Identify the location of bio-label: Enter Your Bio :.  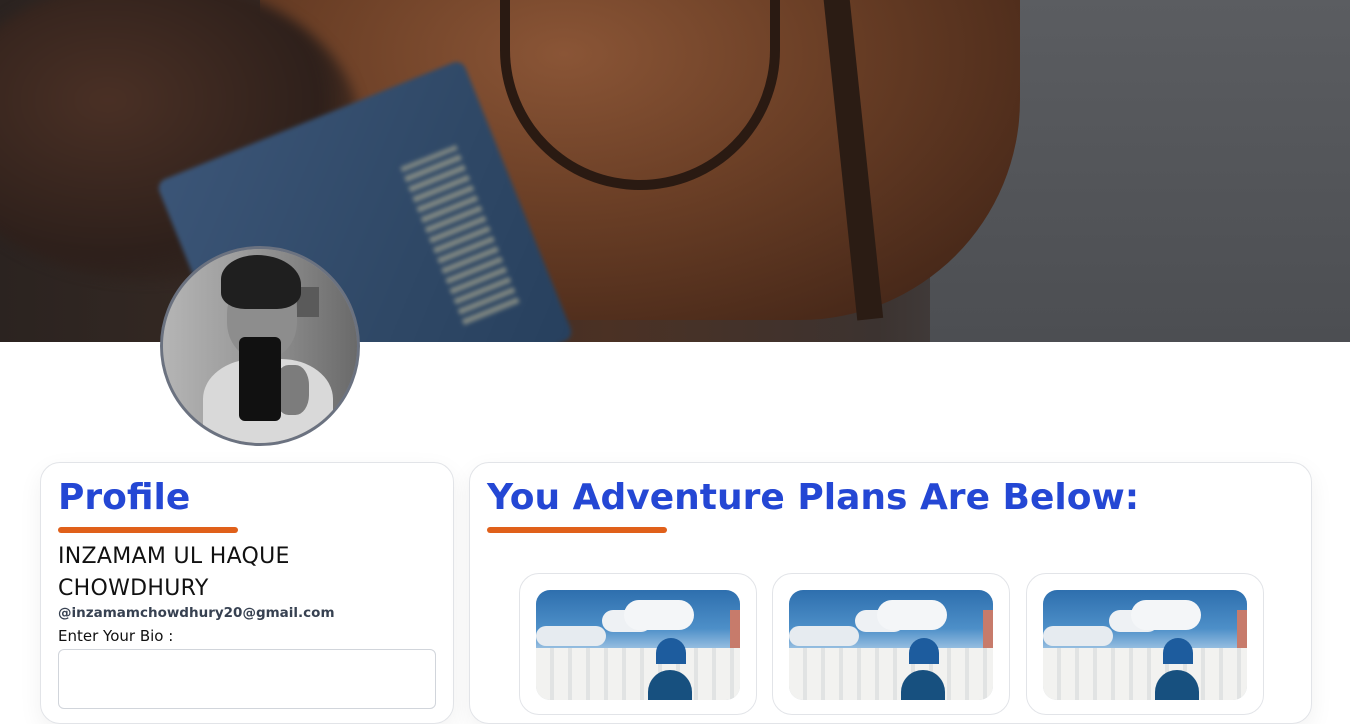
(116, 636).